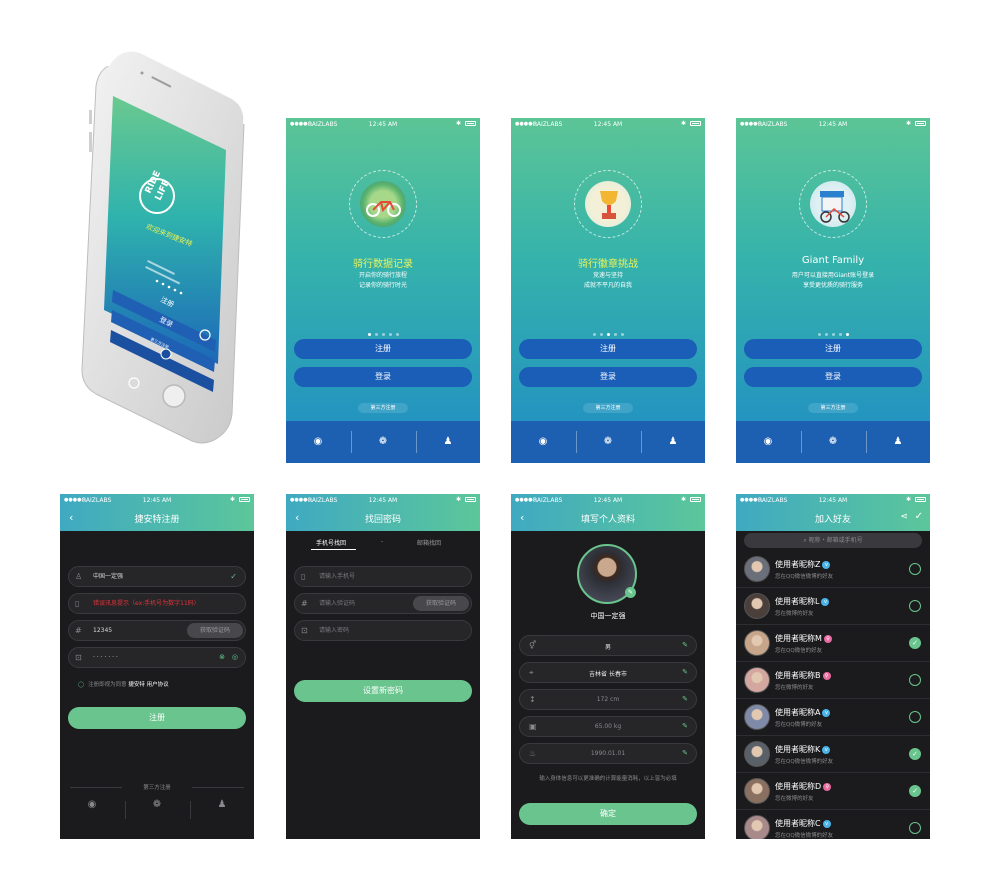 This screenshot has width=990, height=875. I want to click on phone-wechat-icon, so click(166, 354).